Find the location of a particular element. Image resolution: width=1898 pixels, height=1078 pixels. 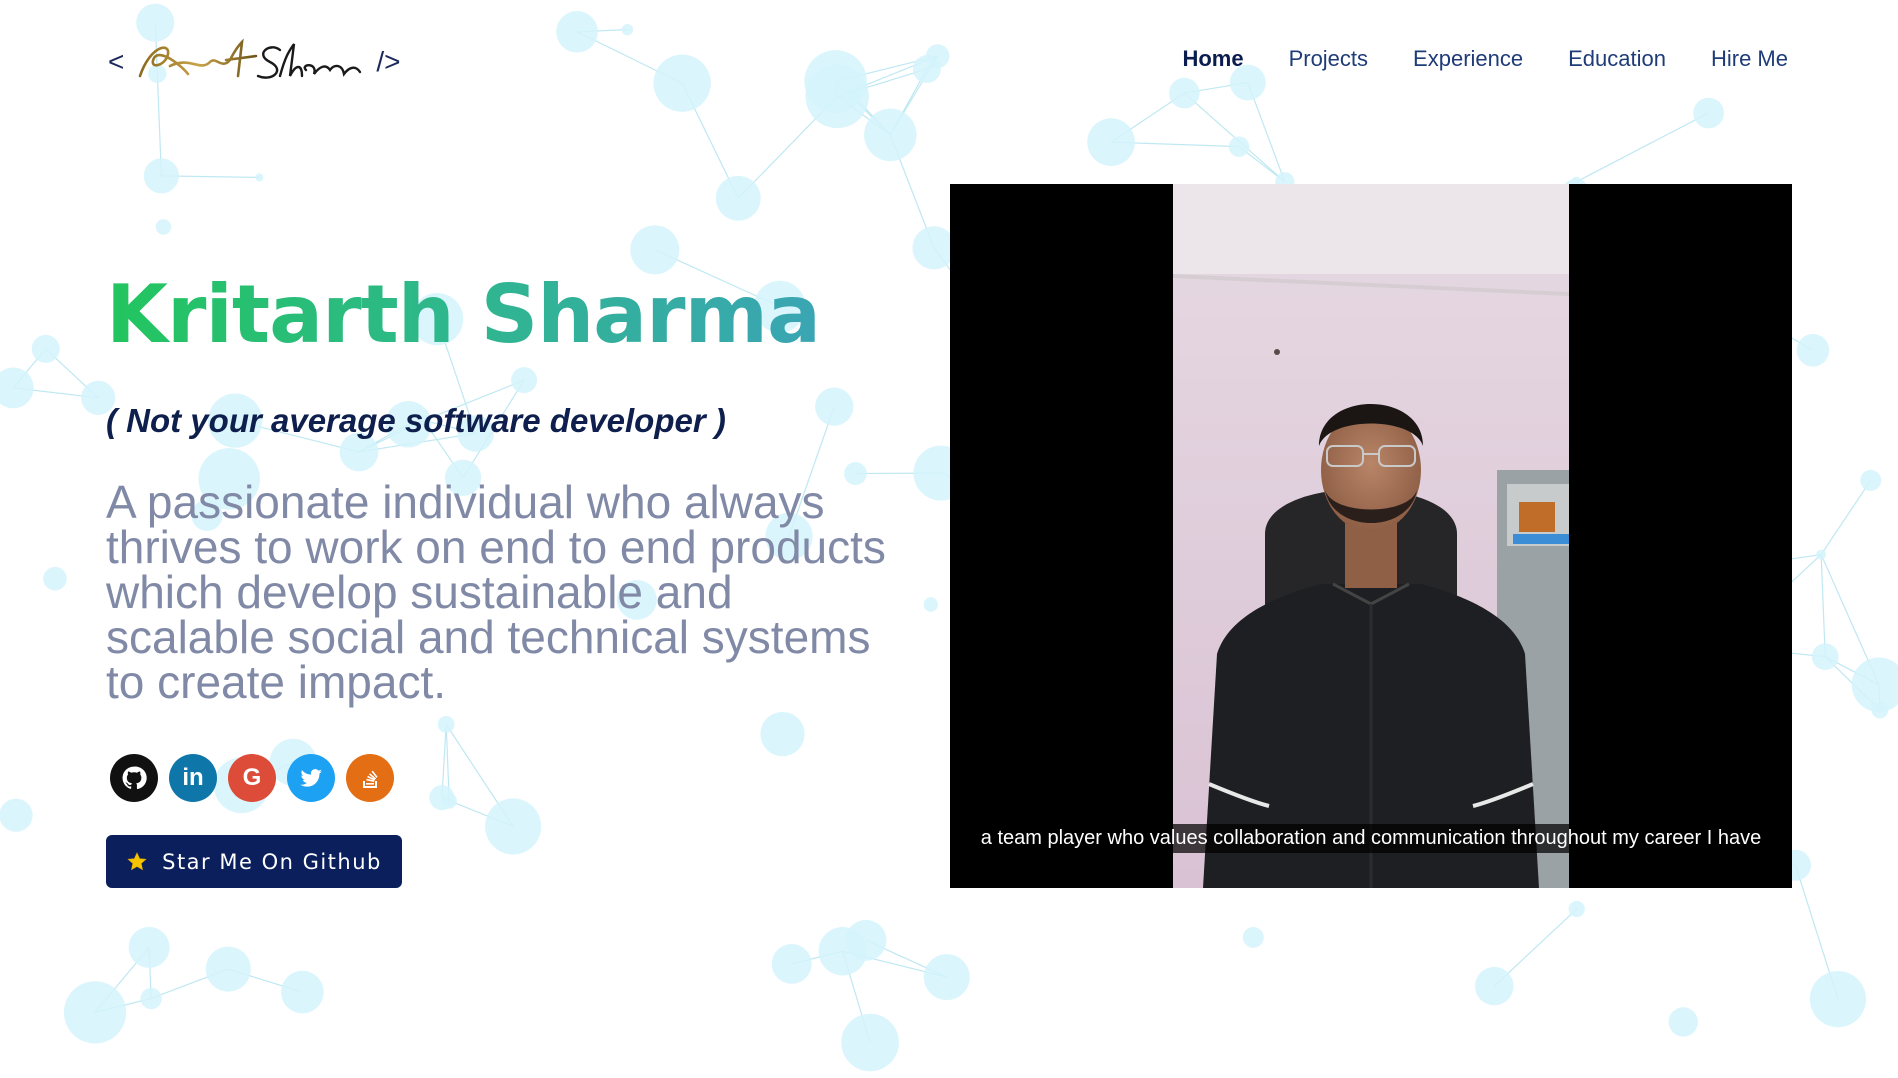

logo-close-bracket: /> is located at coordinates (388, 61).